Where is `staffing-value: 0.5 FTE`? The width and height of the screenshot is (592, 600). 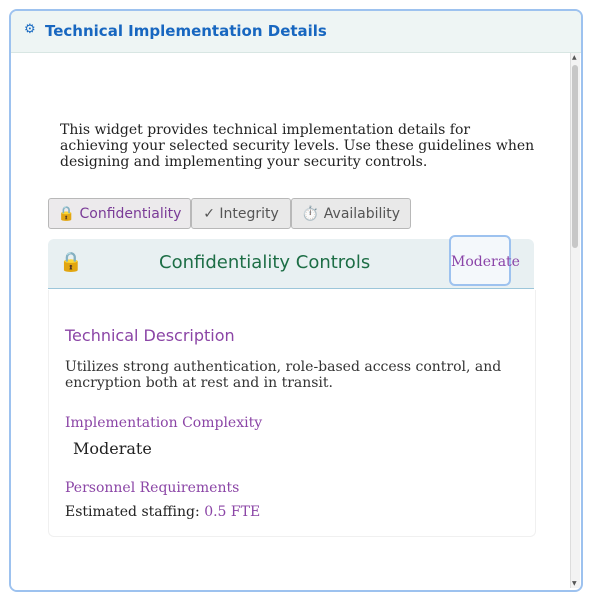
staffing-value: 0.5 FTE is located at coordinates (232, 512).